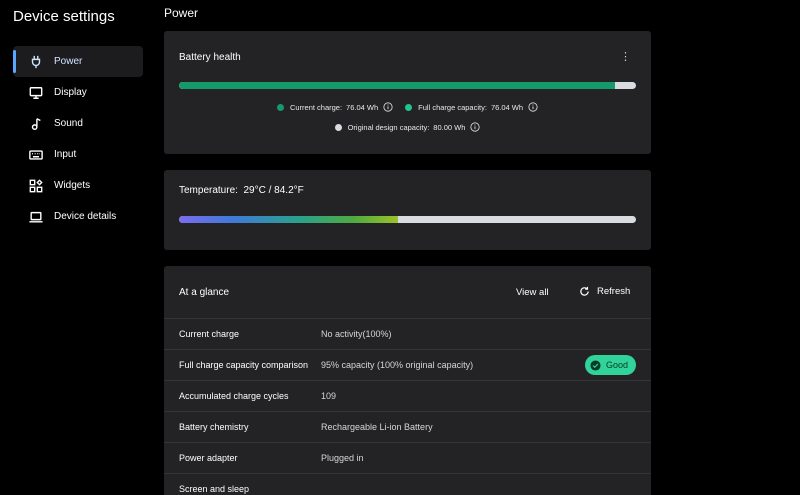 The height and width of the screenshot is (495, 800). What do you see at coordinates (204, 292) in the screenshot?
I see `at-a-glance-title: At a glance` at bounding box center [204, 292].